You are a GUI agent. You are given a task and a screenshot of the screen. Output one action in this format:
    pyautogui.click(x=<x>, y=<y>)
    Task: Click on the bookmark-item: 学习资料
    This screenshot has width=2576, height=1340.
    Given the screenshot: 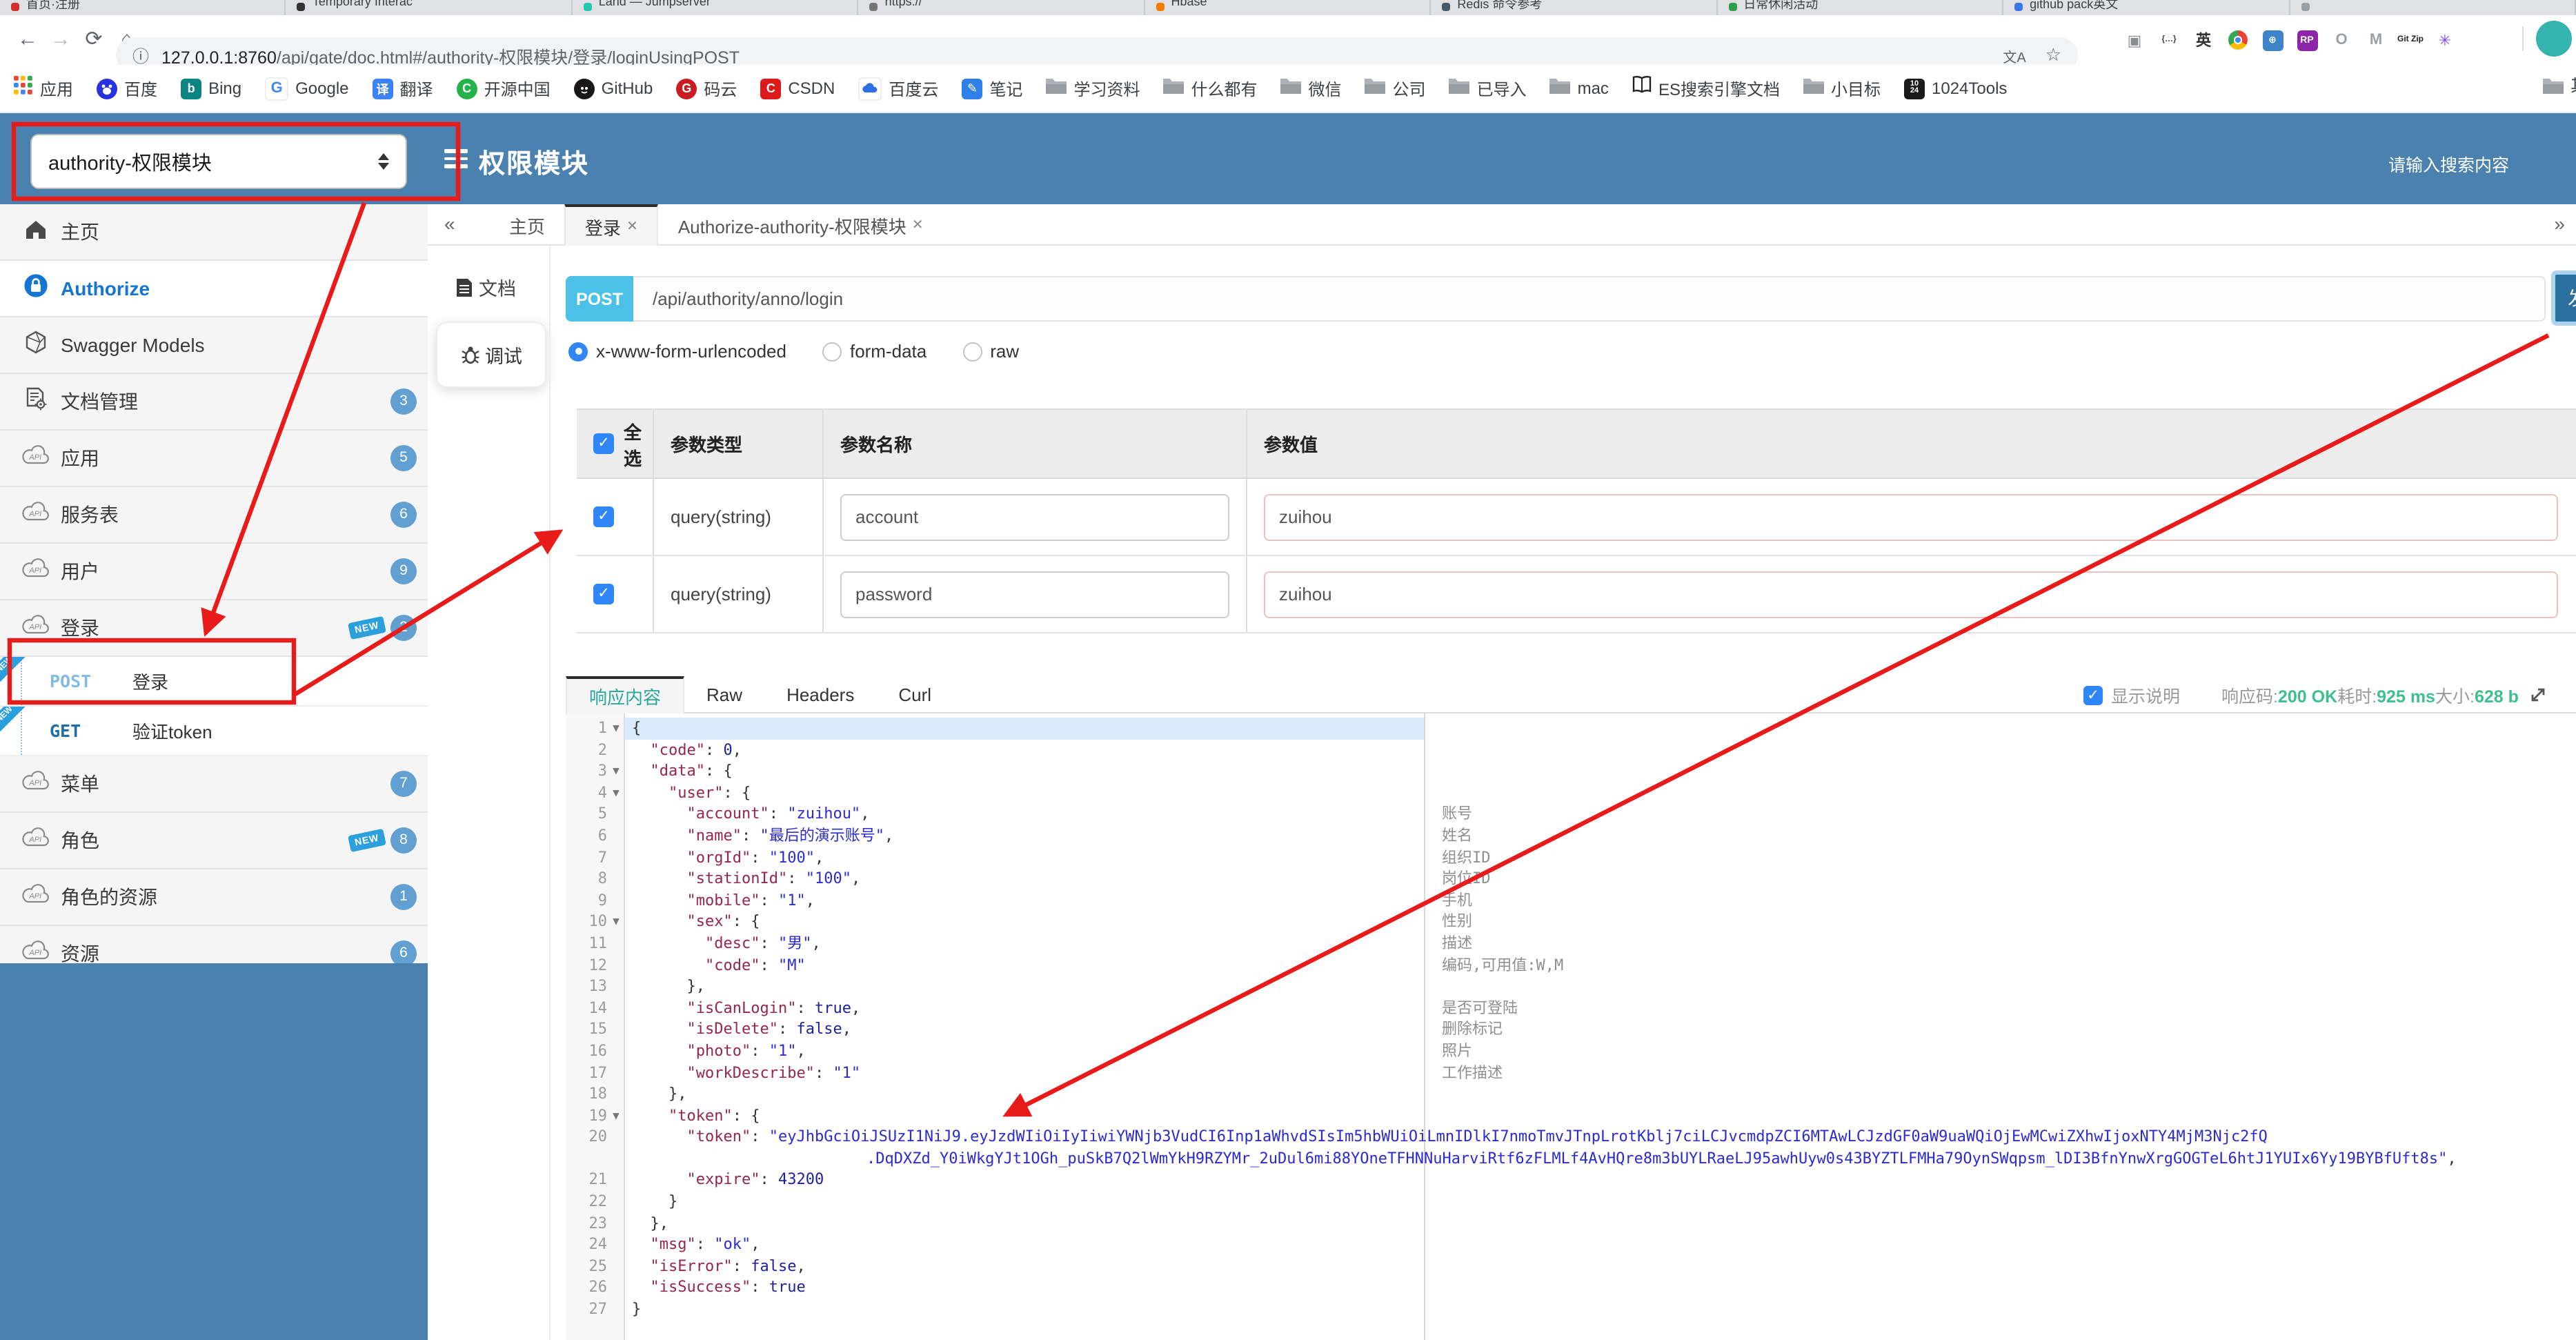 What is the action you would take?
    pyautogui.click(x=1093, y=88)
    